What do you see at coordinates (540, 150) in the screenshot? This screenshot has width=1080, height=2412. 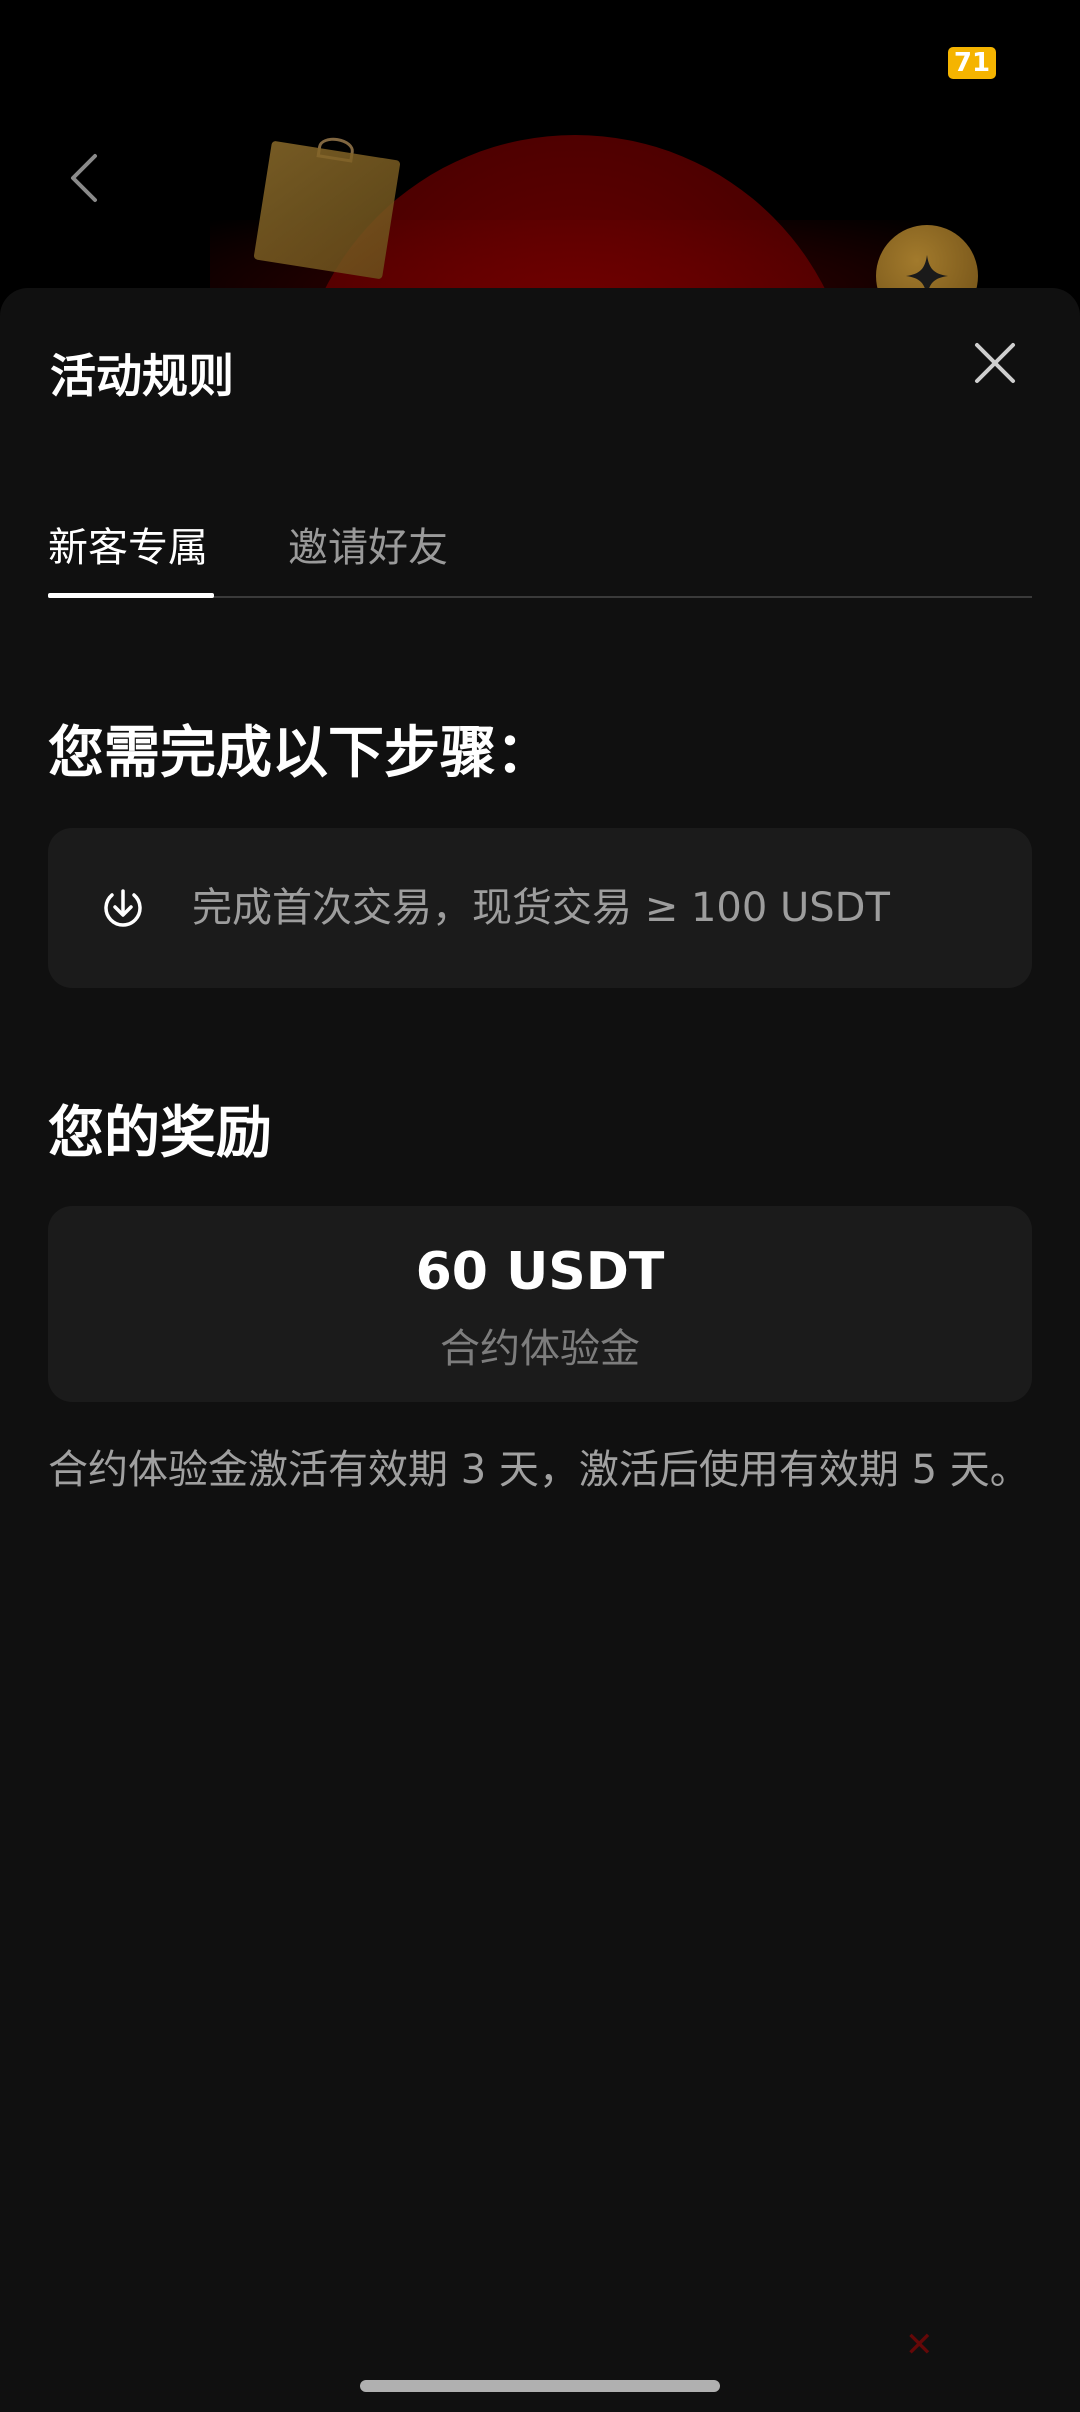 I see `background-page: 71` at bounding box center [540, 150].